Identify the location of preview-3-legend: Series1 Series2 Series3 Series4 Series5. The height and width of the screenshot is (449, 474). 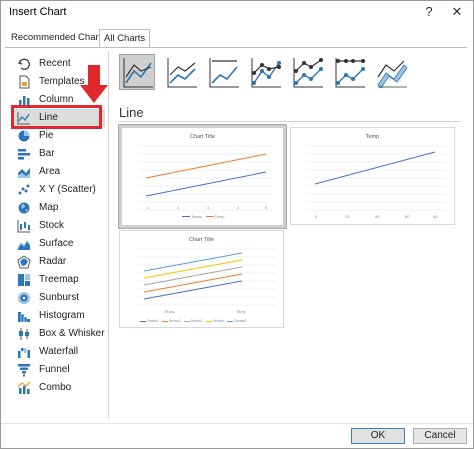
(193, 321).